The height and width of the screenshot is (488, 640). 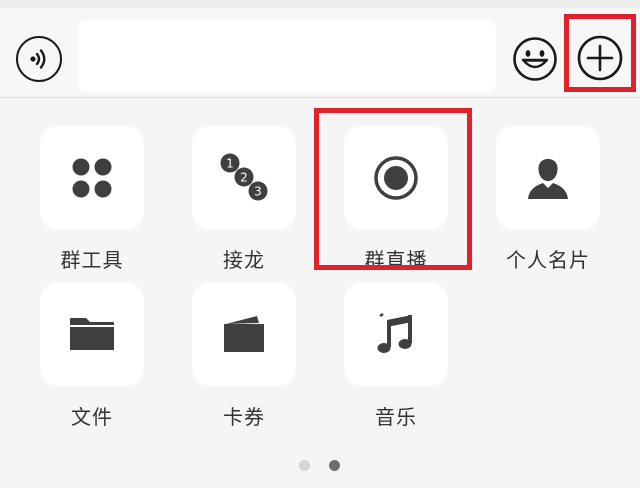 I want to click on group-tools-tile, so click(x=92, y=178).